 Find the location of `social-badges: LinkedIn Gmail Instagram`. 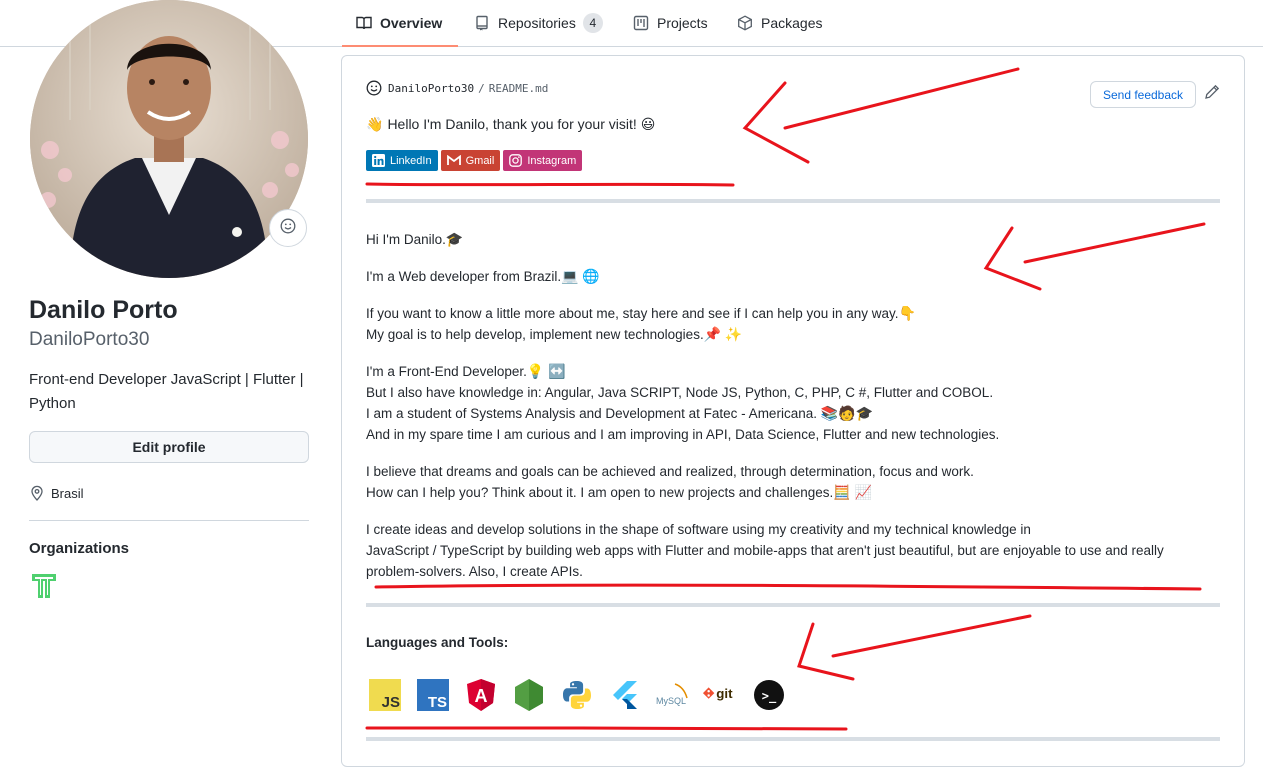

social-badges: LinkedIn Gmail Instagram is located at coordinates (474, 160).